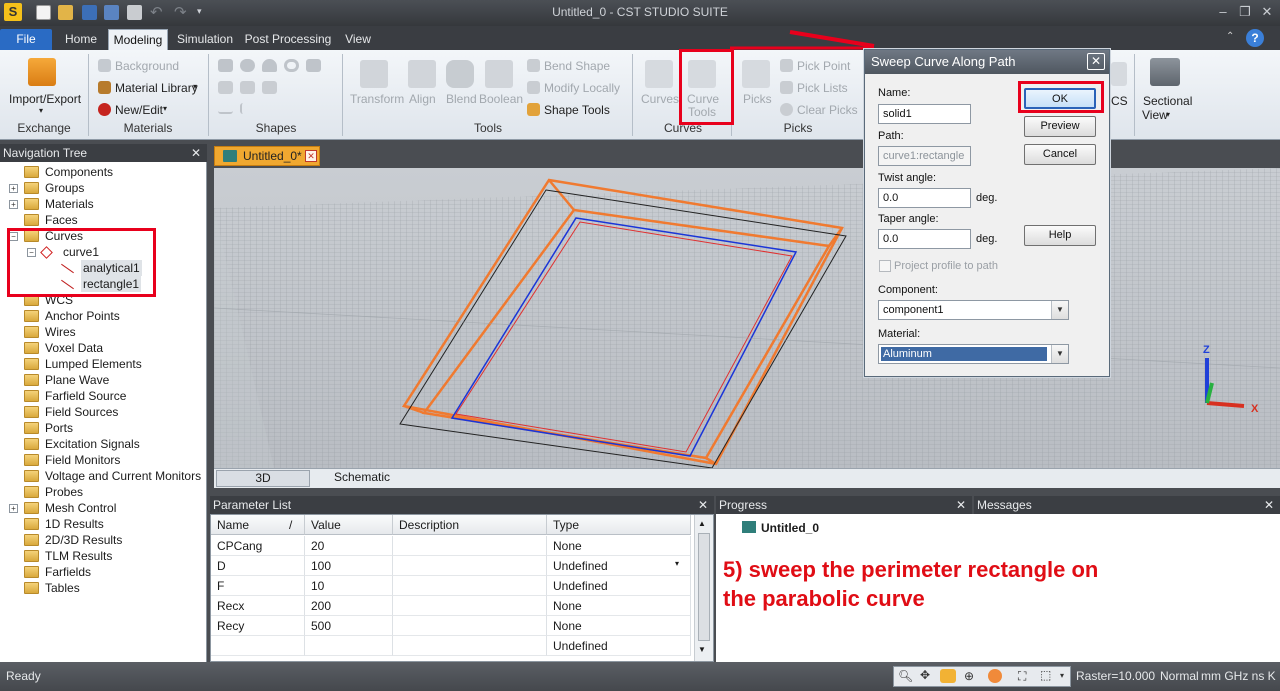 Image resolution: width=1280 pixels, height=691 pixels. What do you see at coordinates (924, 239) in the screenshot?
I see `taper-angle-input: 0.0` at bounding box center [924, 239].